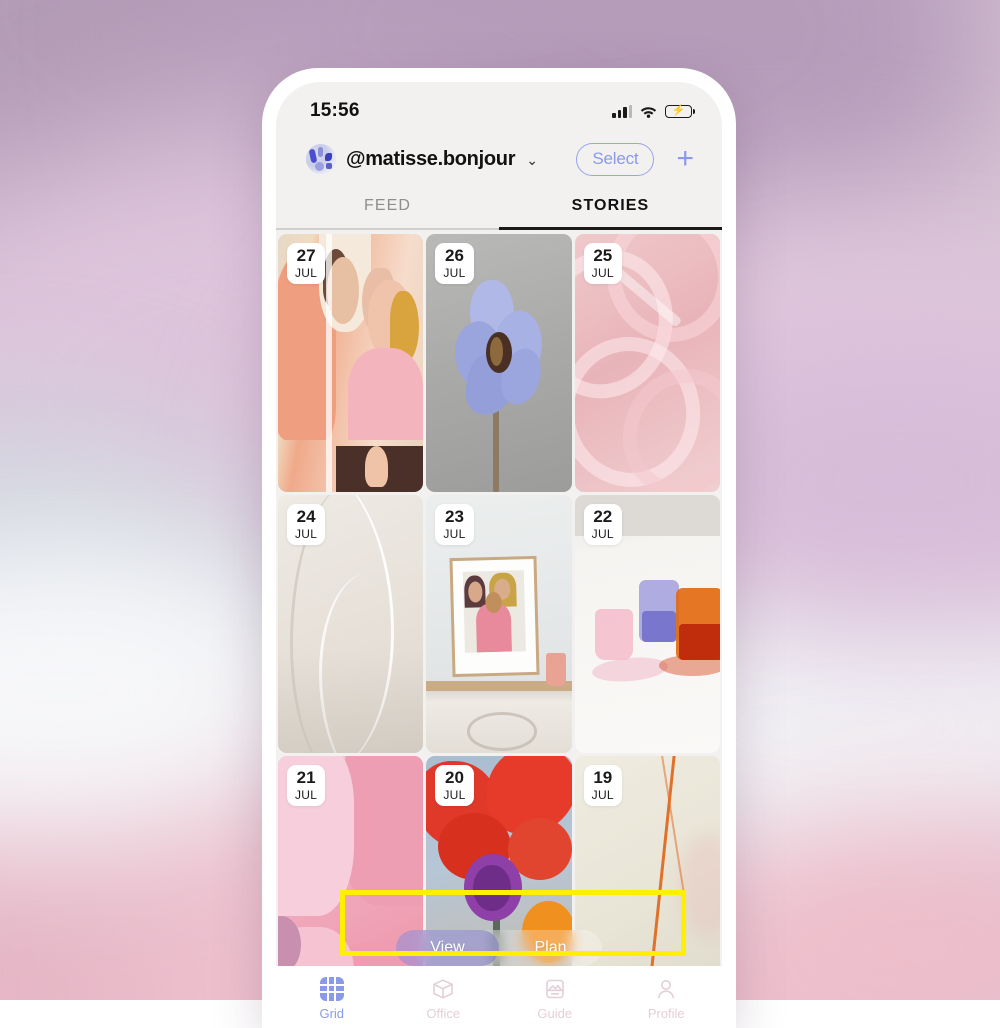 The width and height of the screenshot is (1000, 1028). I want to click on nav-item-grid: Grid, so click(332, 999).